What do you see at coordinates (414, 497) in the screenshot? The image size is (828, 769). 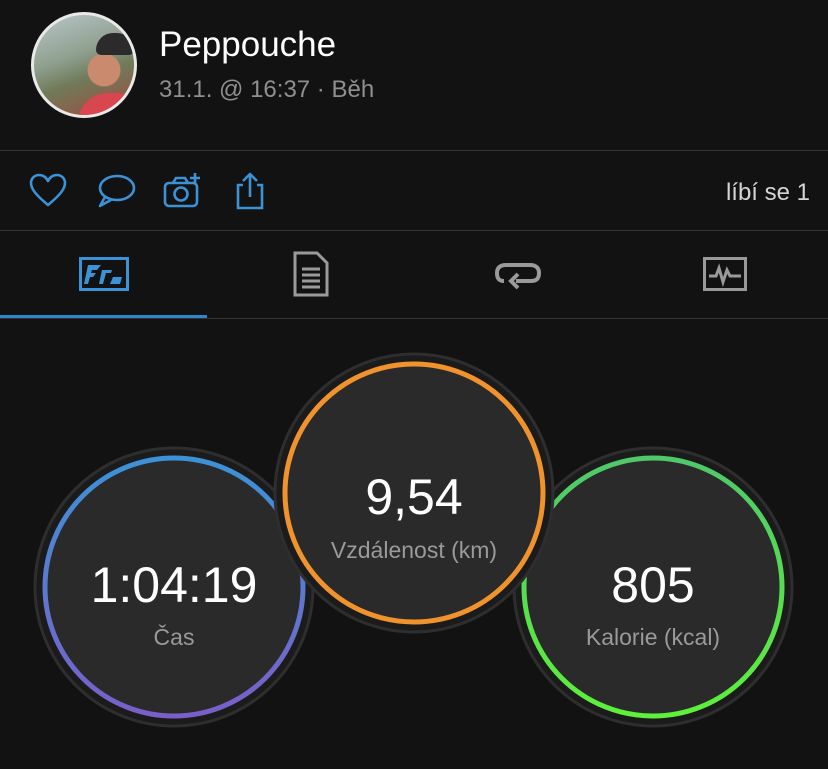 I see `distance-value: 9,54` at bounding box center [414, 497].